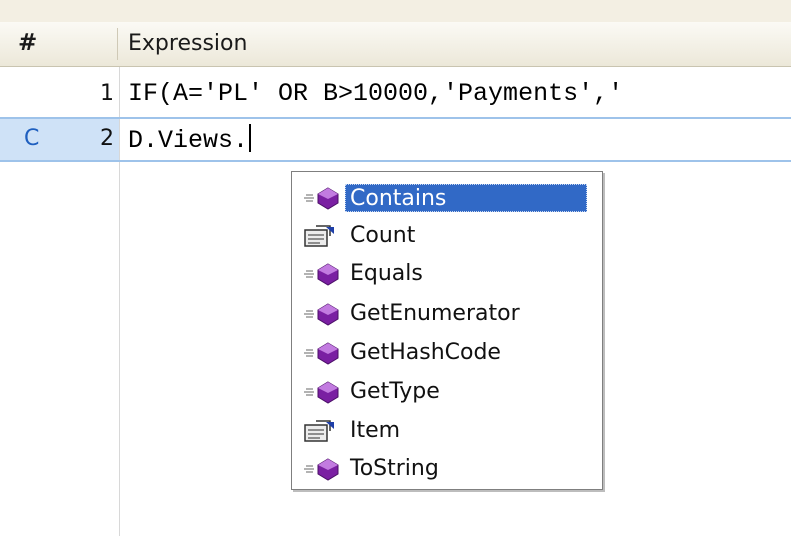 Image resolution: width=791 pixels, height=536 pixels. I want to click on row-number: 2, so click(107, 138).